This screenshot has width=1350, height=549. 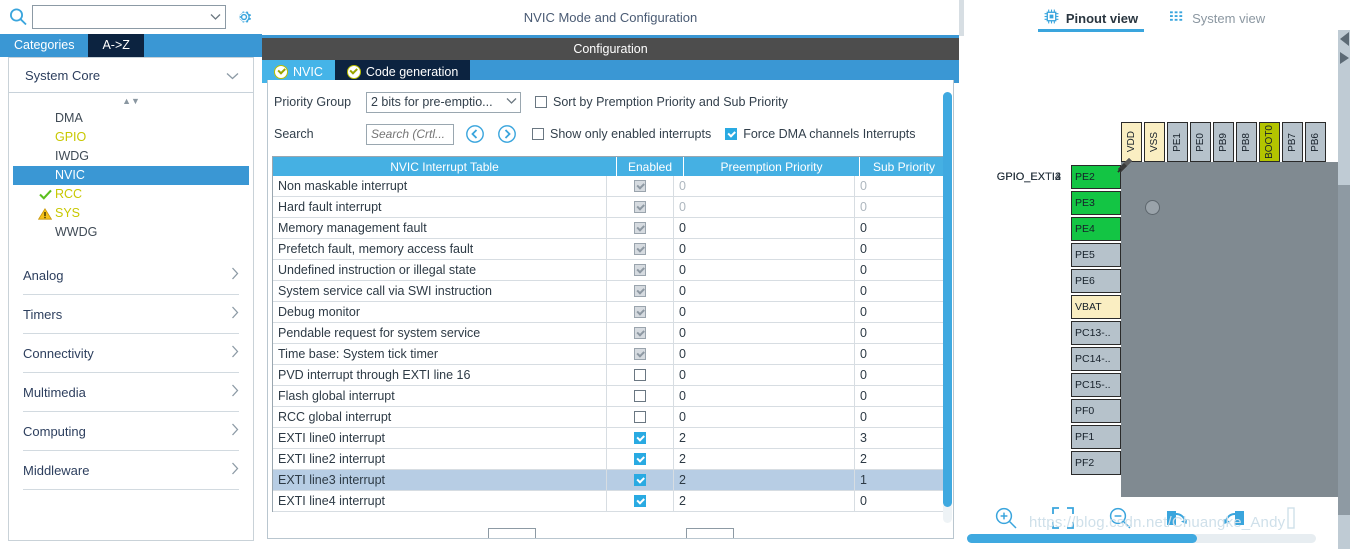 What do you see at coordinates (1064, 173) in the screenshot?
I see `pin-pe2: GPIO_EXTI2 PE2` at bounding box center [1064, 173].